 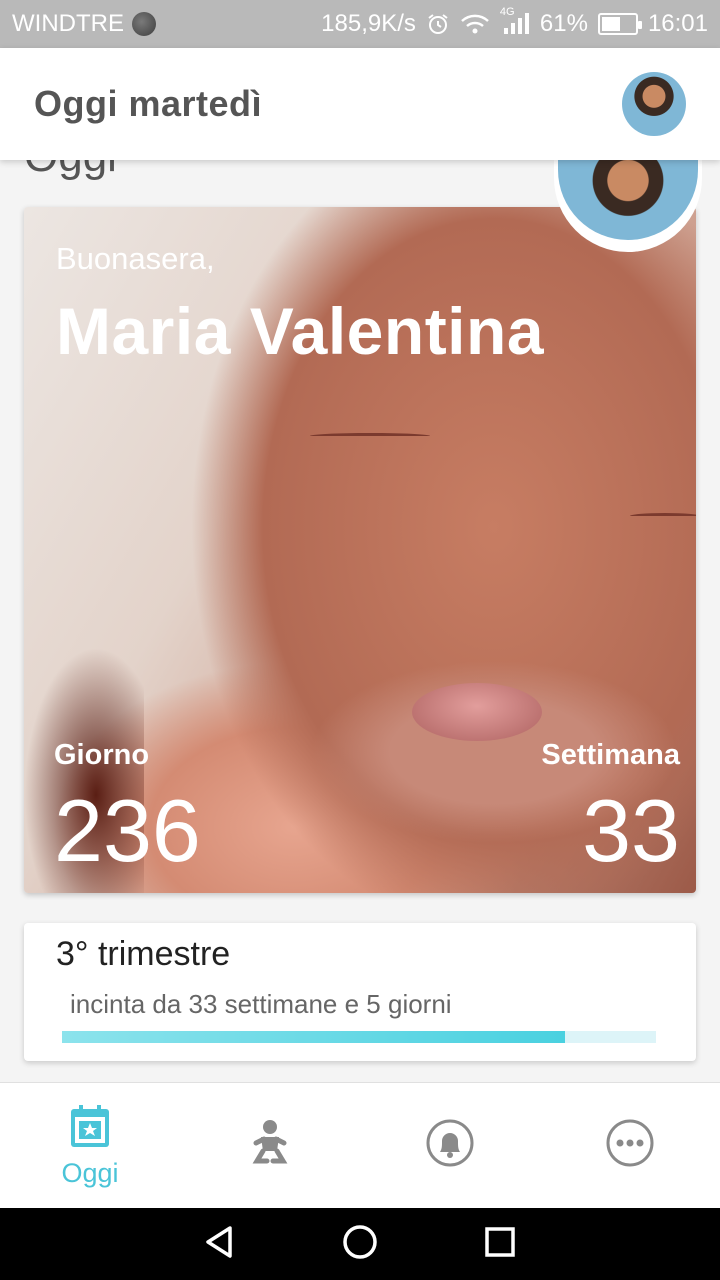 I want to click on baby-icon, so click(x=270, y=1145).